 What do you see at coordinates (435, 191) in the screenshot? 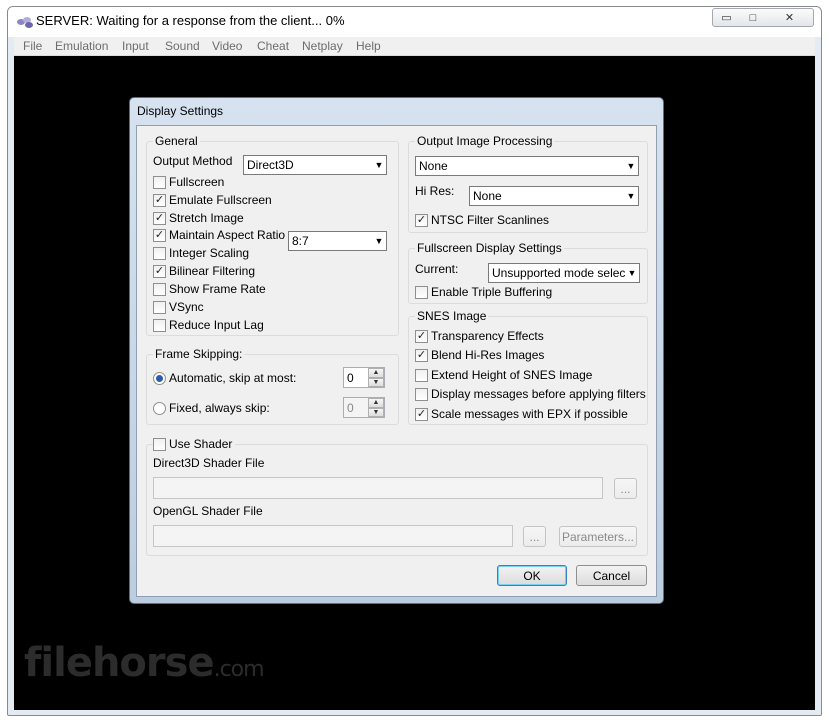
I see `hi-res-label: Hi Res:` at bounding box center [435, 191].